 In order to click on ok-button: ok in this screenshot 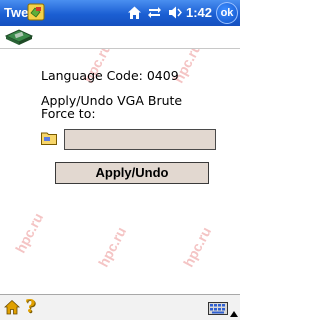, I will do `click(227, 13)`.